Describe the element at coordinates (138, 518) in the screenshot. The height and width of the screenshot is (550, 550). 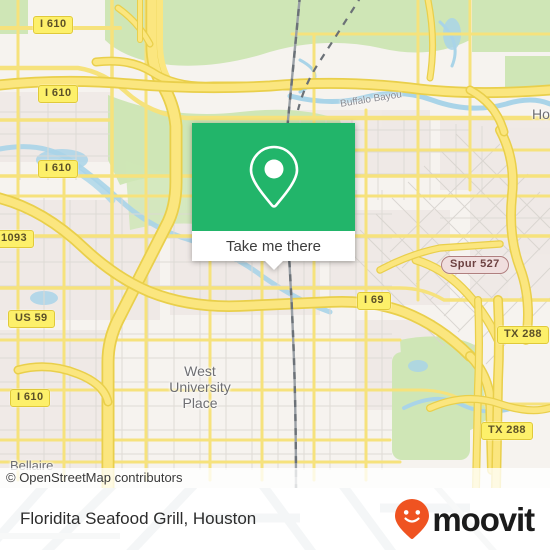
I see `place-title: Floridita Seafood Grill, Houston` at that location.